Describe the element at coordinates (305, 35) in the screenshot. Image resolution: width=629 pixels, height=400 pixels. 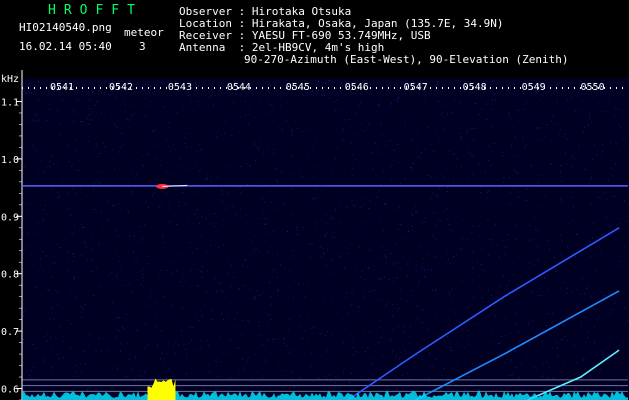
I see `receiver-line: Receiver : YAESU FT-690 53.749MHz, USB` at that location.